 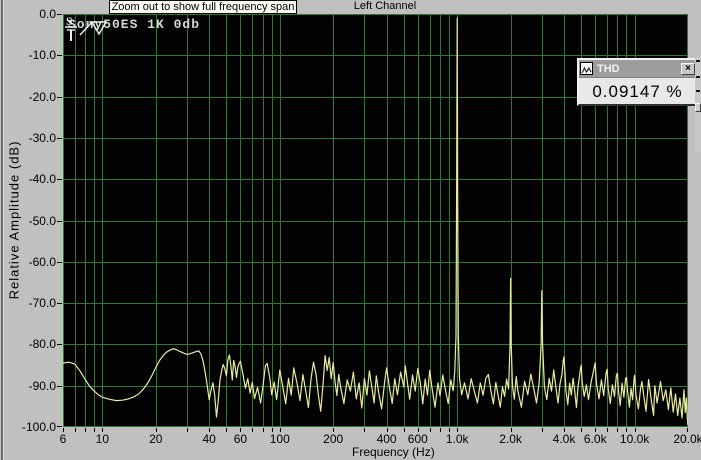 What do you see at coordinates (608, 68) in the screenshot?
I see `thd-window-title: THD` at bounding box center [608, 68].